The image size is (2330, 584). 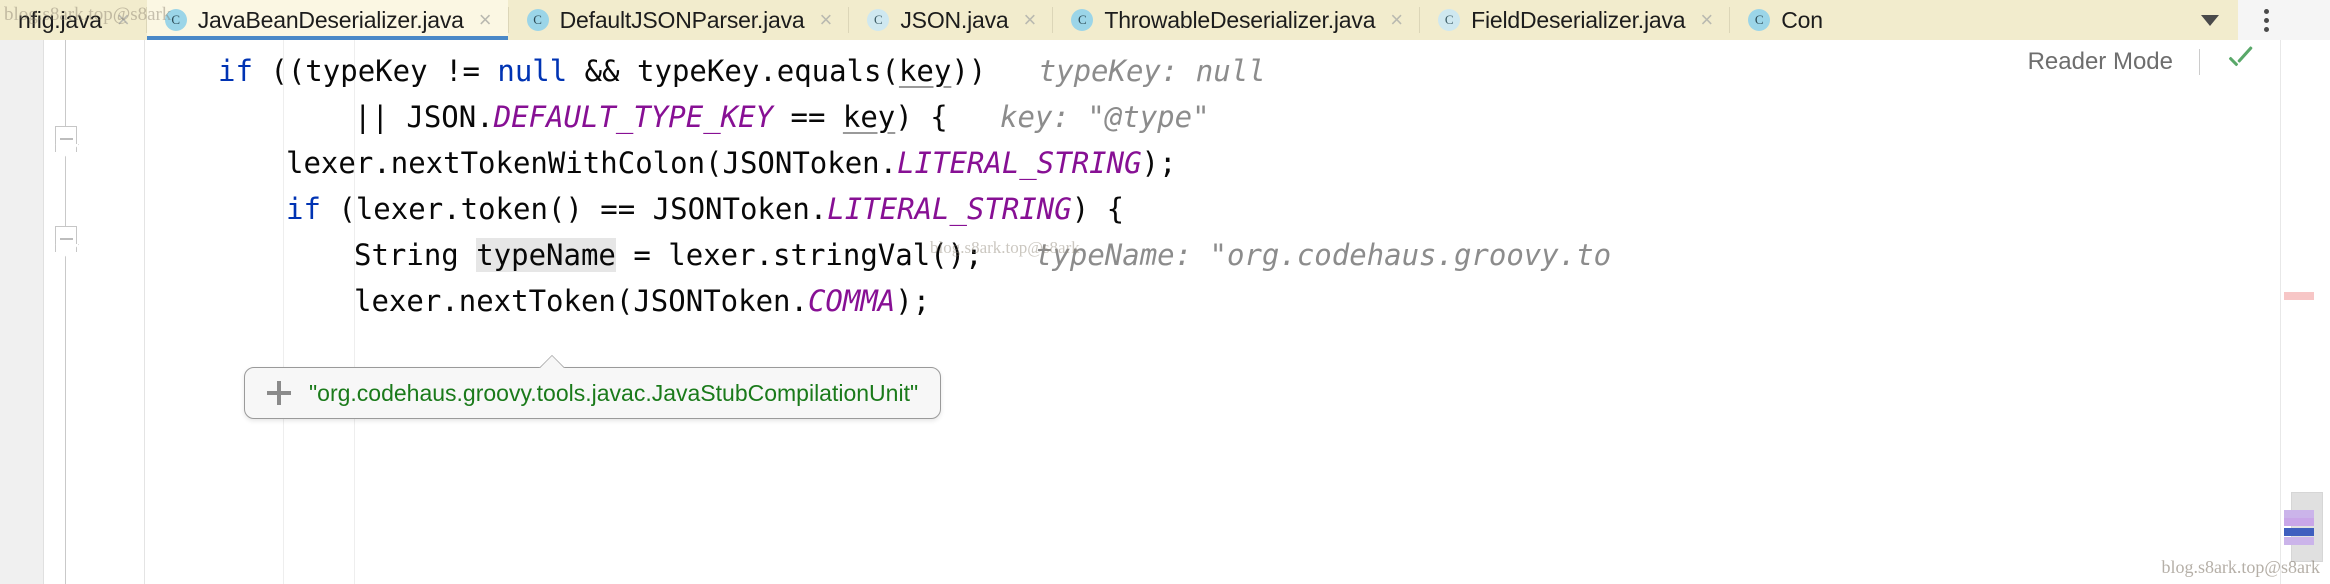 I want to click on chevron-down-icon, so click(x=2210, y=20).